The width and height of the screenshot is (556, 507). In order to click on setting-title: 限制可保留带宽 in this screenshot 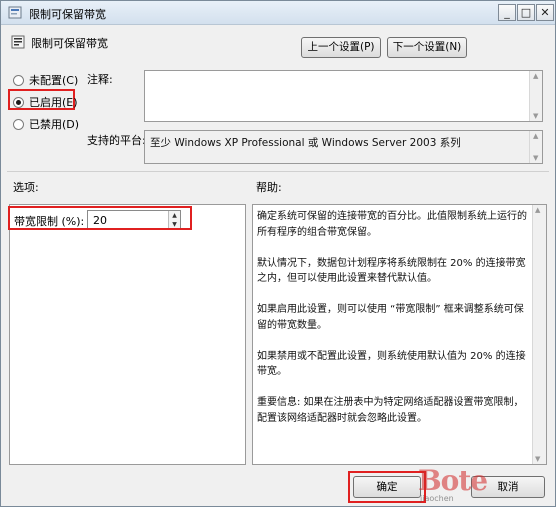, I will do `click(69, 43)`.